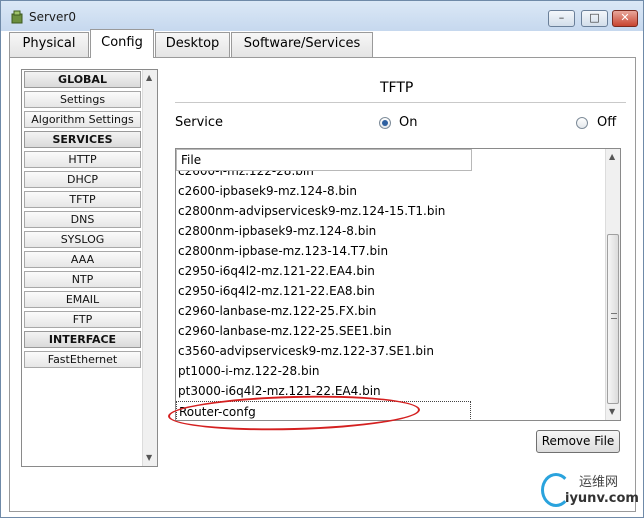 This screenshot has width=644, height=518. Describe the element at coordinates (391, 251) in the screenshot. I see `list-item: c2800nm-ipbase-mz.123-14.T7.bin` at that location.